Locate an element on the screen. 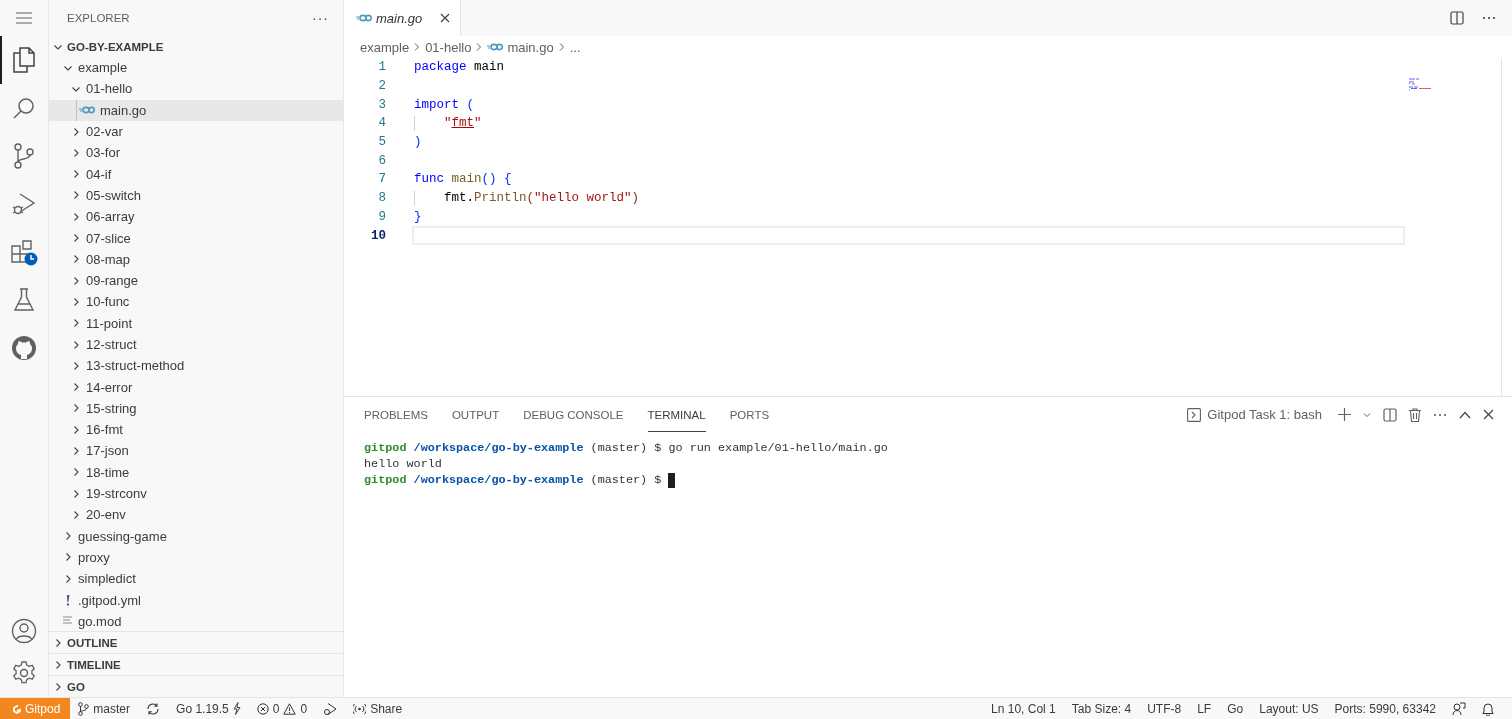 This screenshot has width=1512, height=719. line-number: 2 is located at coordinates (382, 86).